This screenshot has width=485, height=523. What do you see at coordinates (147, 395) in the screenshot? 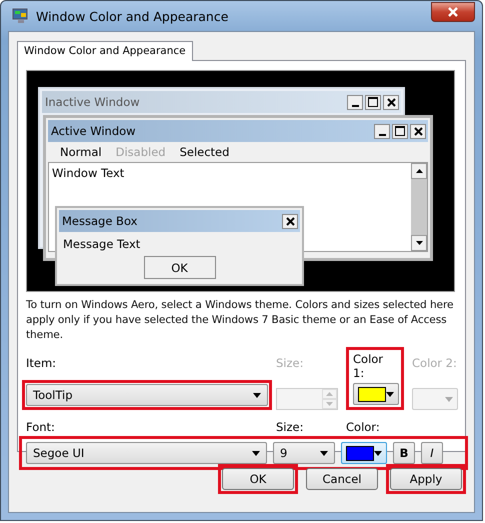
I see `item-dropdown: ToolTip` at bounding box center [147, 395].